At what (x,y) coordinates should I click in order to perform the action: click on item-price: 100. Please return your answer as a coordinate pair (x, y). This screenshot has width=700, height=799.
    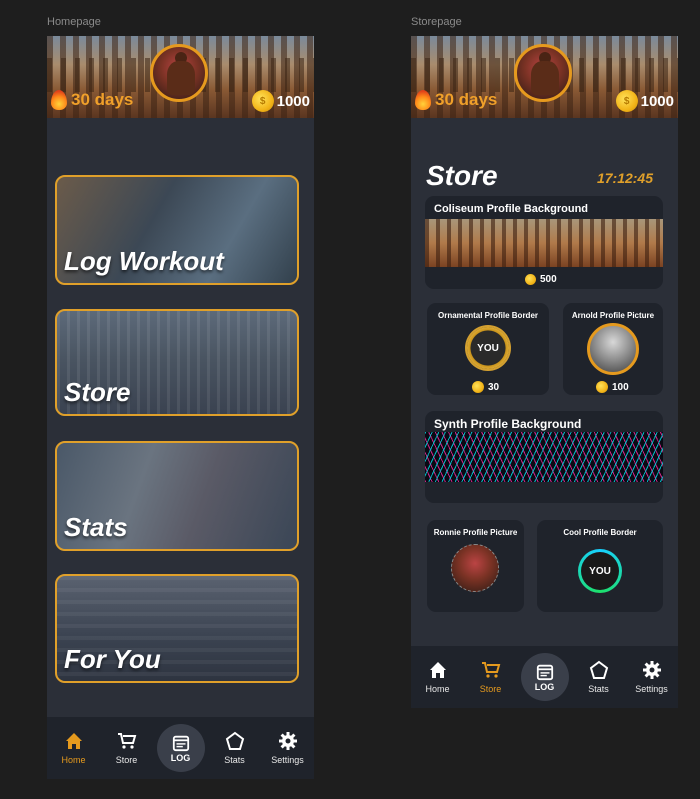
    Looking at the image, I should click on (612, 387).